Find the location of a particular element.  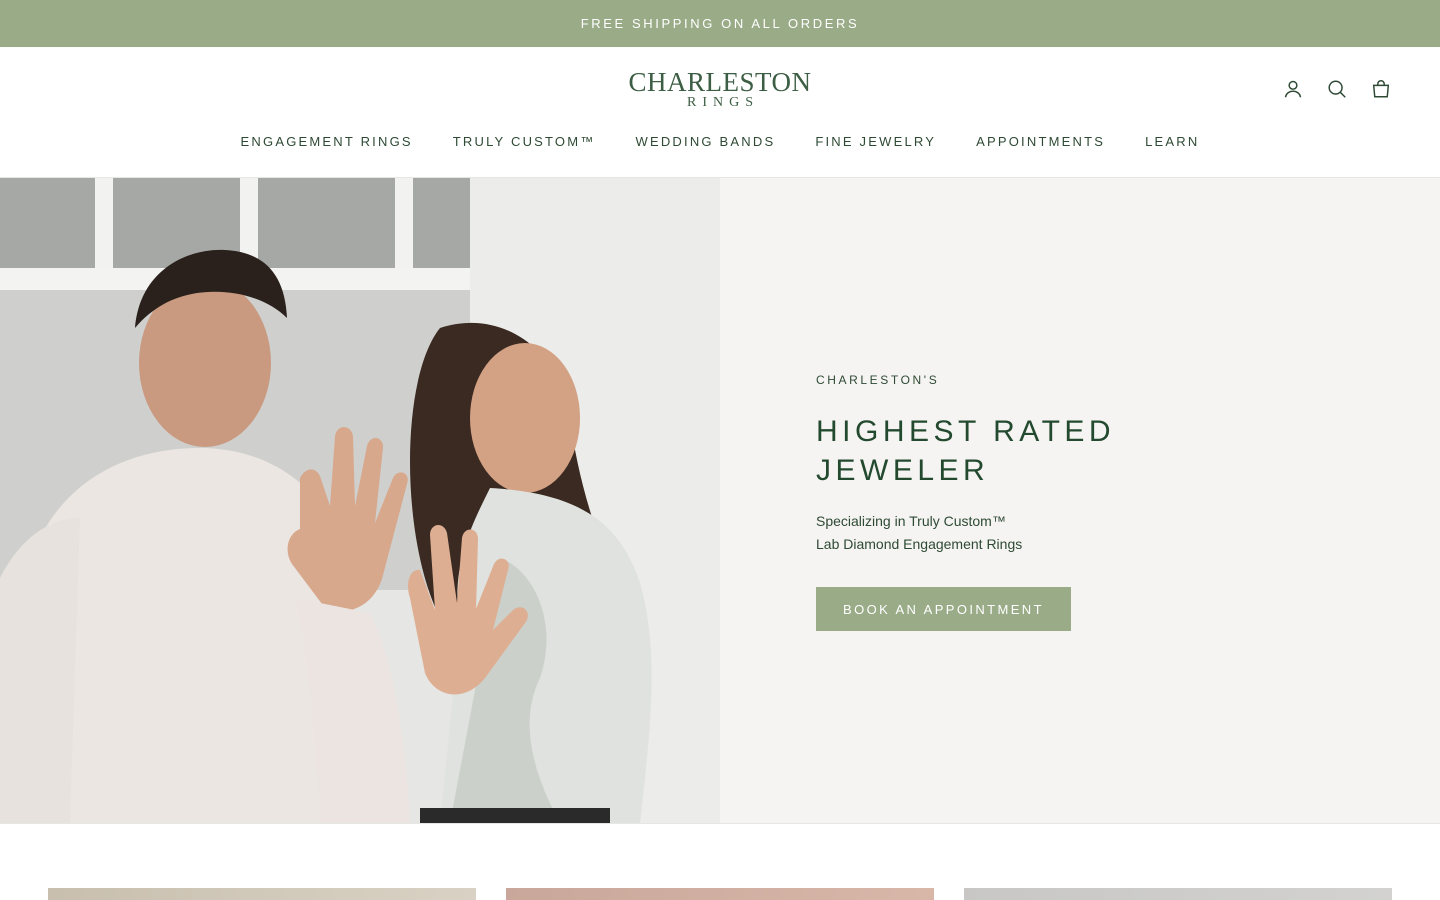

nav-item-engagement-rings: ENGAGEMENT RINGS is located at coordinates (327, 141).